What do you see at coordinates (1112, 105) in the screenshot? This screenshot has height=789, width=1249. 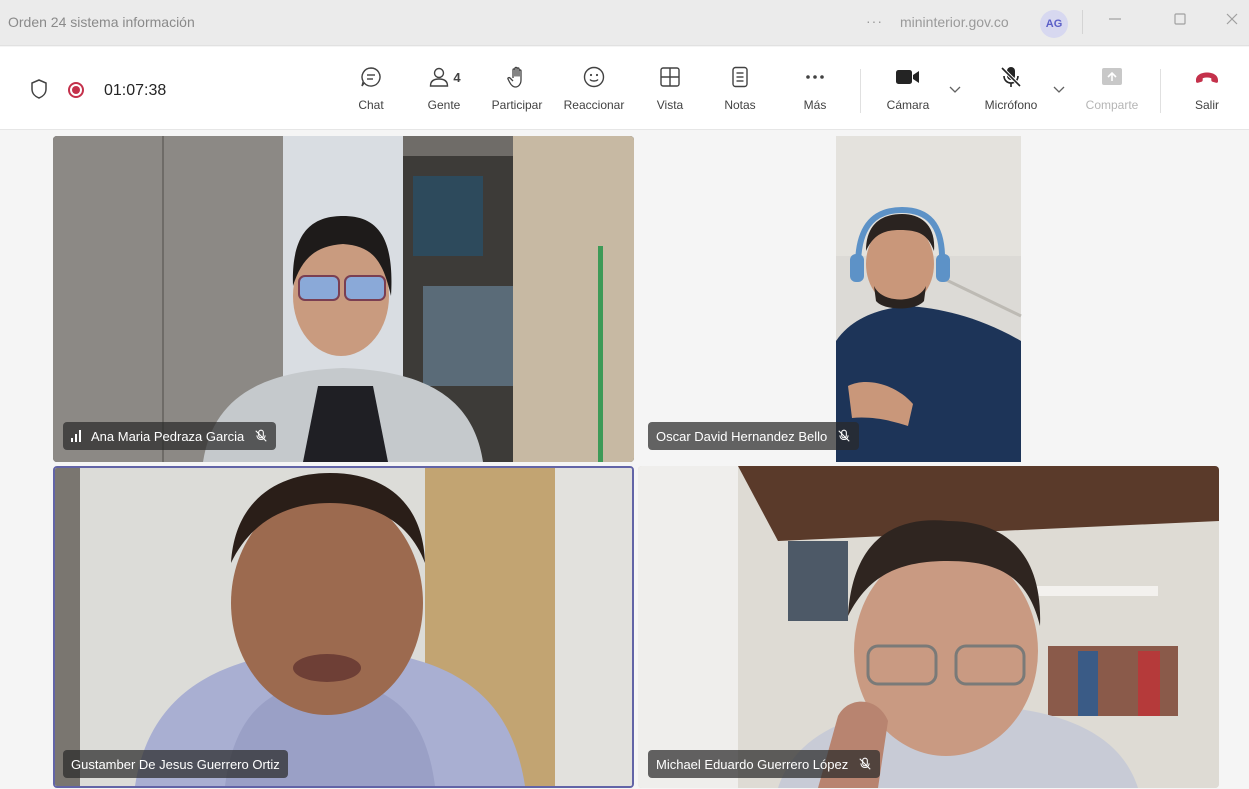 I see `share-label: Comparte` at bounding box center [1112, 105].